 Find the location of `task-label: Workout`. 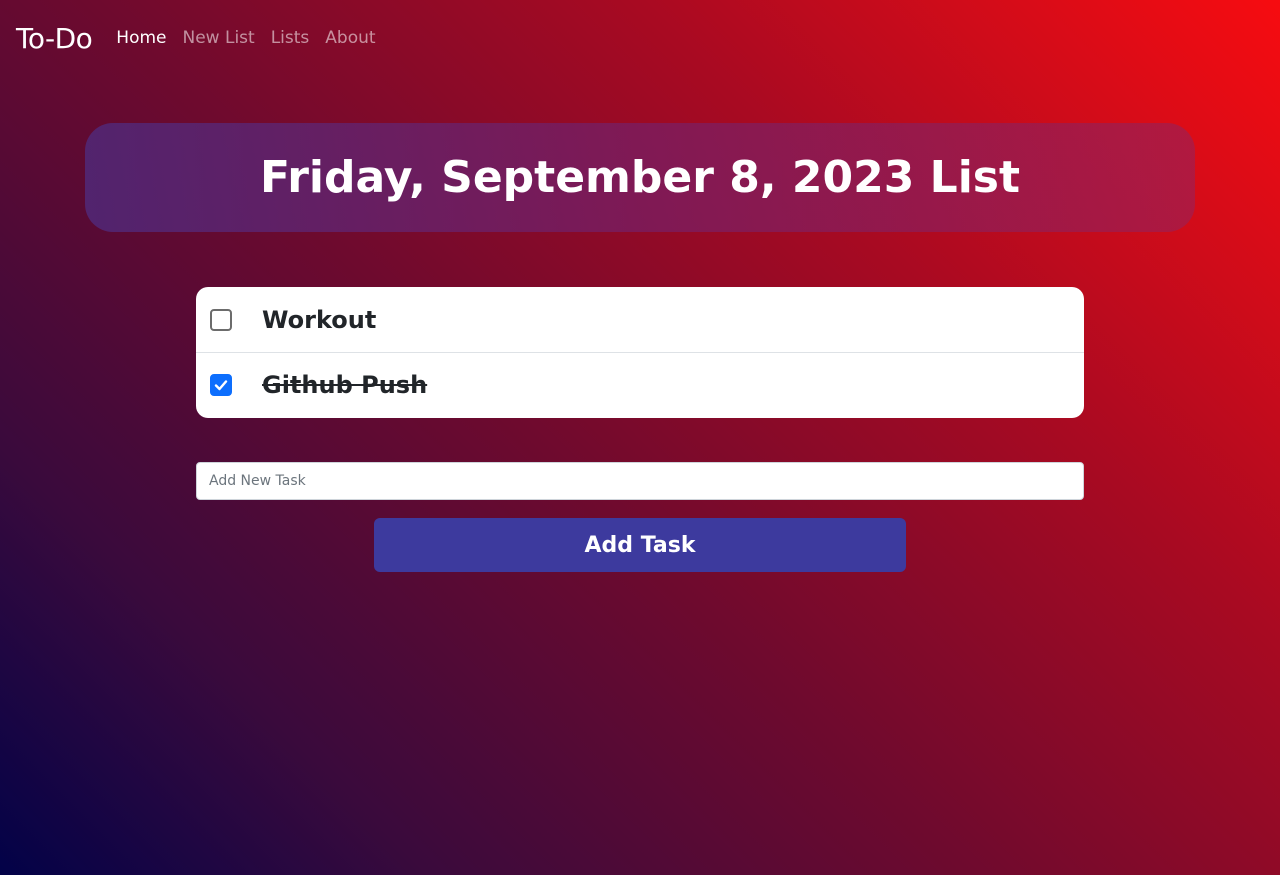

task-label: Workout is located at coordinates (319, 319).